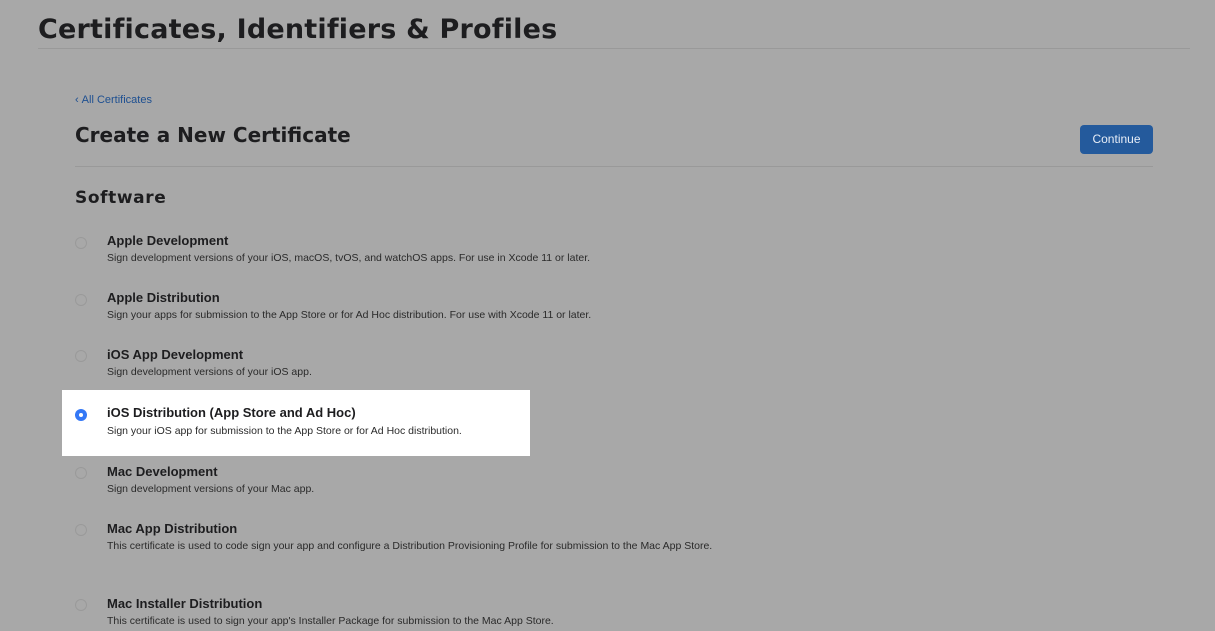  I want to click on option-name: Mac Installer Distribution, so click(185, 603).